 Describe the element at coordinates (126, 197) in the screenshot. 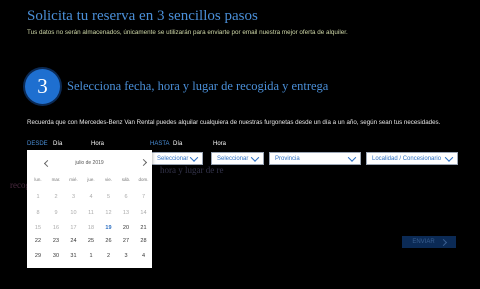

I see `calendar-day: 6` at that location.